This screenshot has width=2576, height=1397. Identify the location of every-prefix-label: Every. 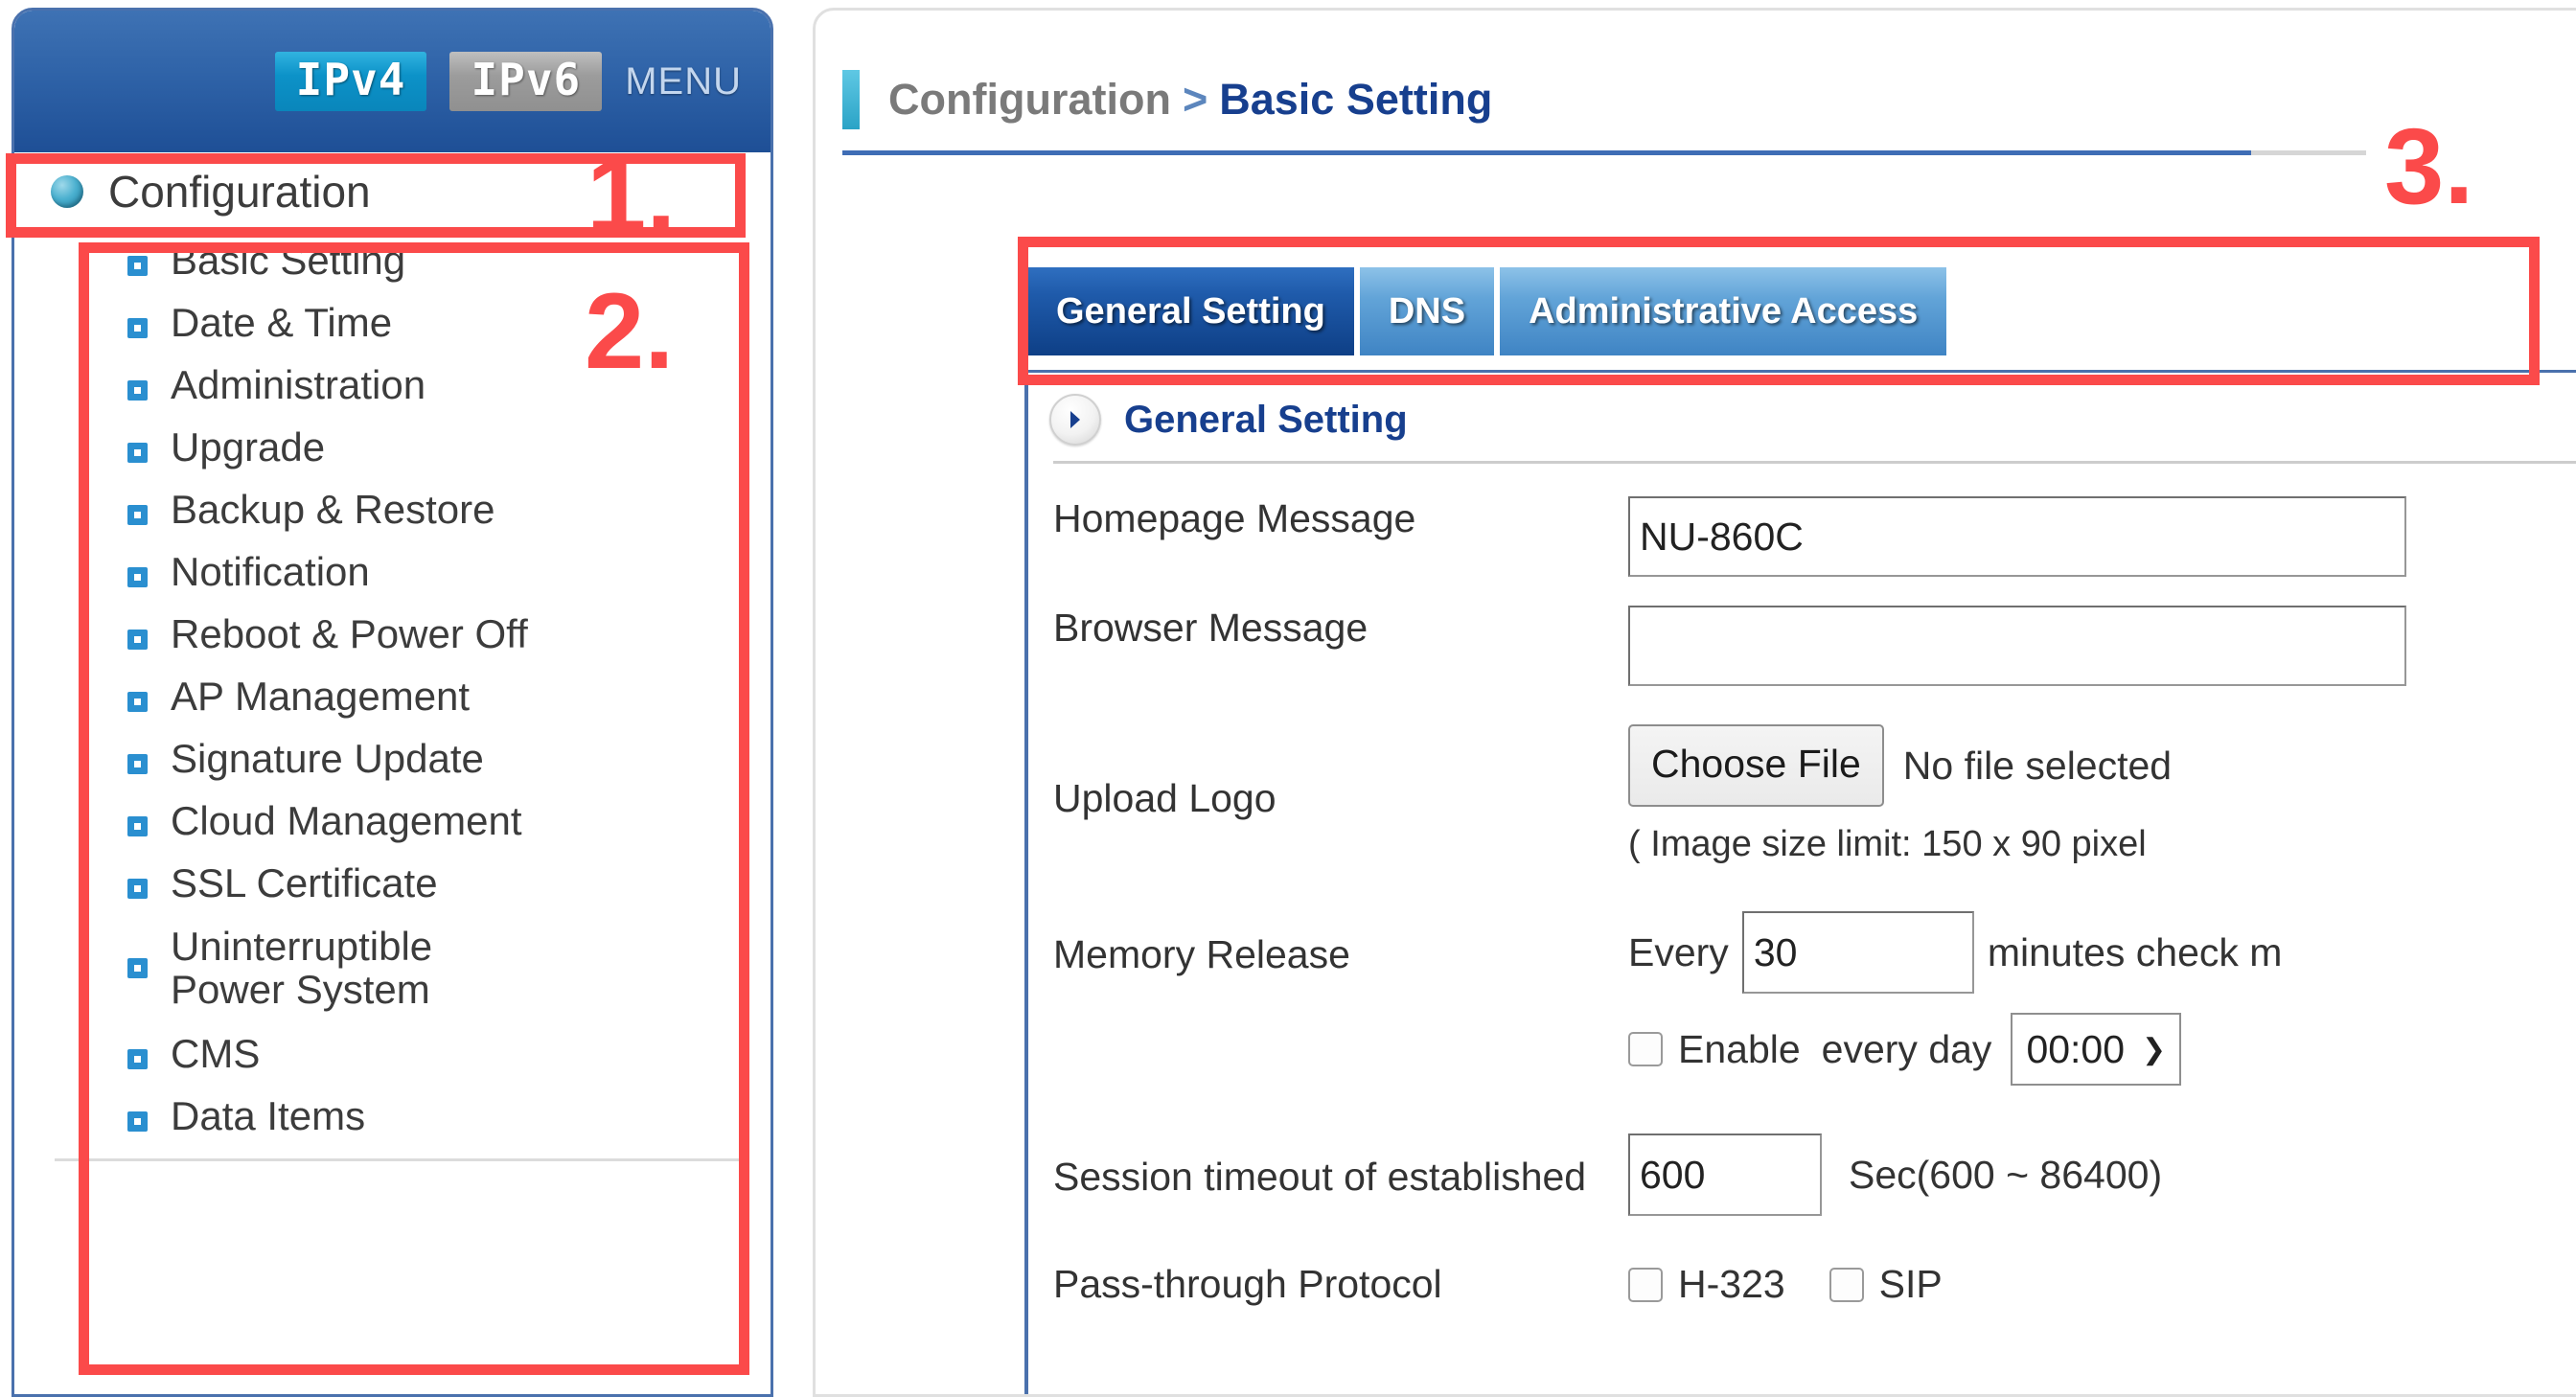
(1678, 951).